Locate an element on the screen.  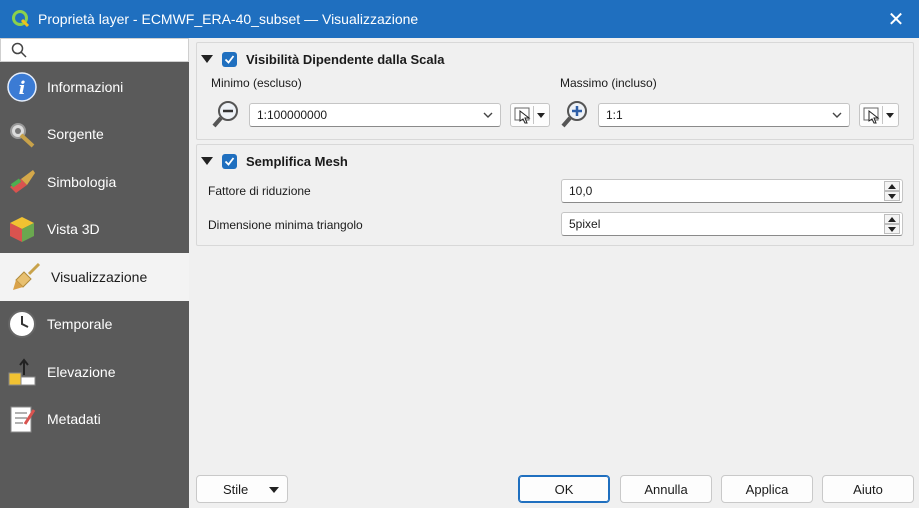
search-input is located at coordinates (94, 50).